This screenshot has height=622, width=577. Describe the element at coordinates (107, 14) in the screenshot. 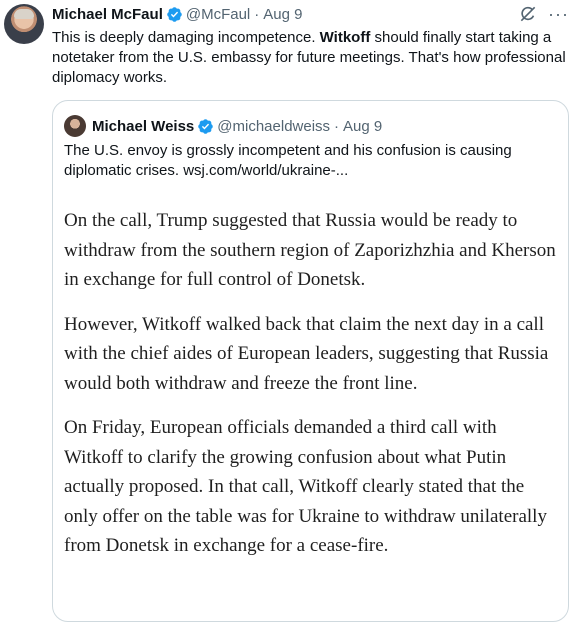

I see `author-name: Michael McFaul` at that location.